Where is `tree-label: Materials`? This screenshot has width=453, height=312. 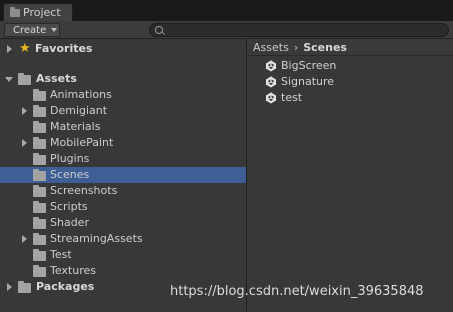
tree-label: Materials is located at coordinates (75, 126).